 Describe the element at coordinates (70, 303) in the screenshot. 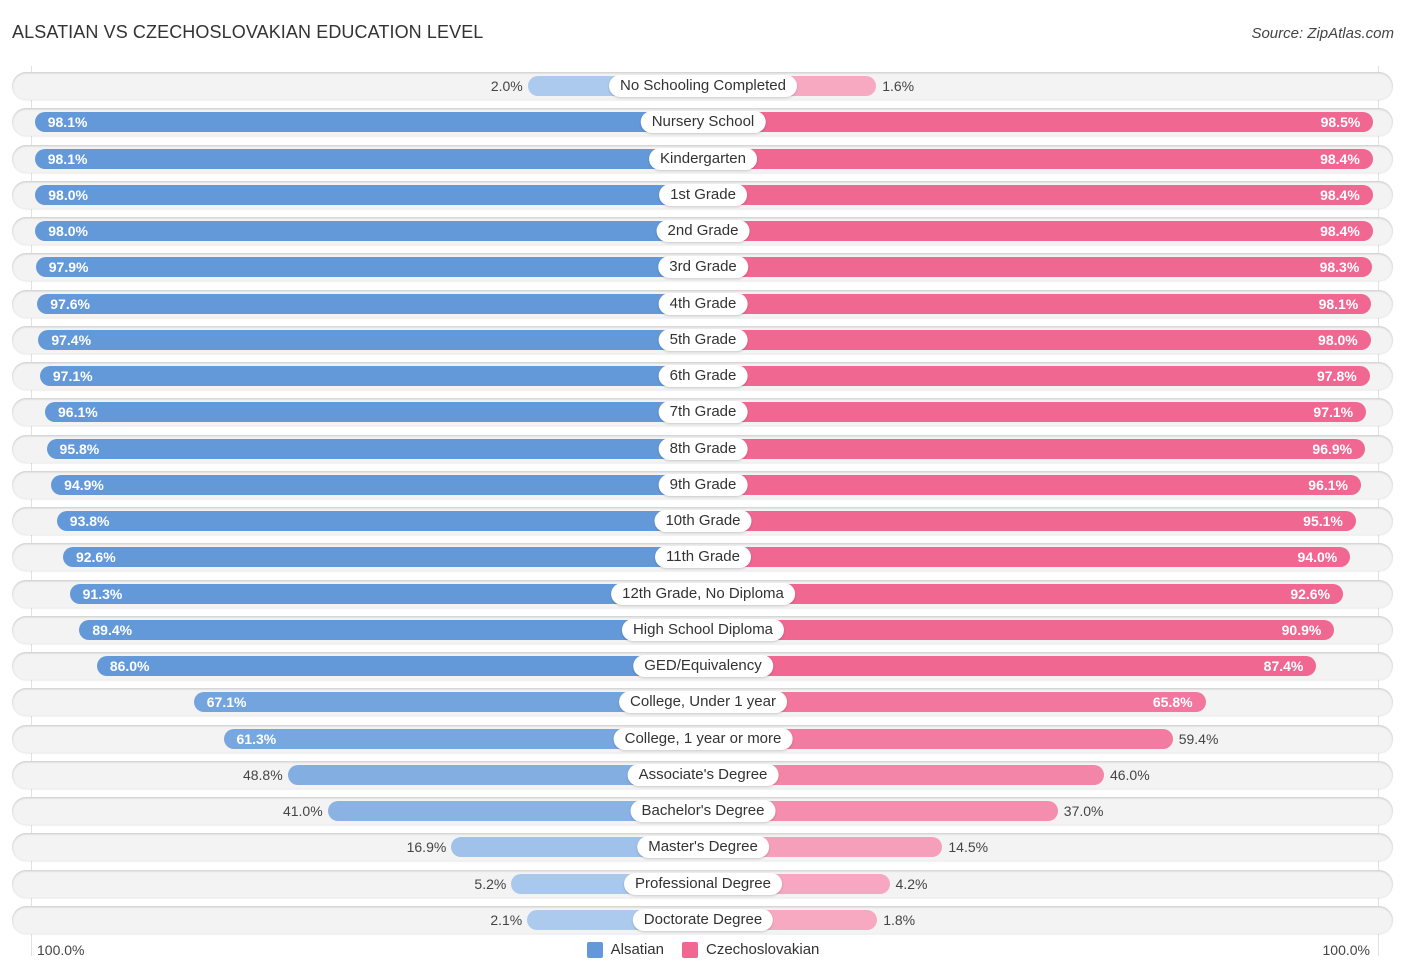

I see `value-label-alsatian-4th-grade: 97.6%` at that location.